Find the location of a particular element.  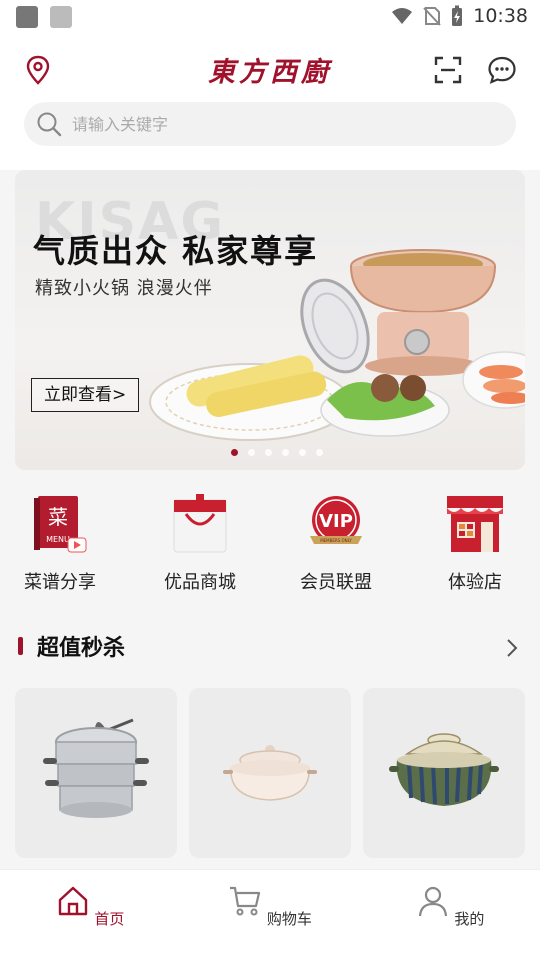

category-label: 会员联盟 is located at coordinates (336, 582).